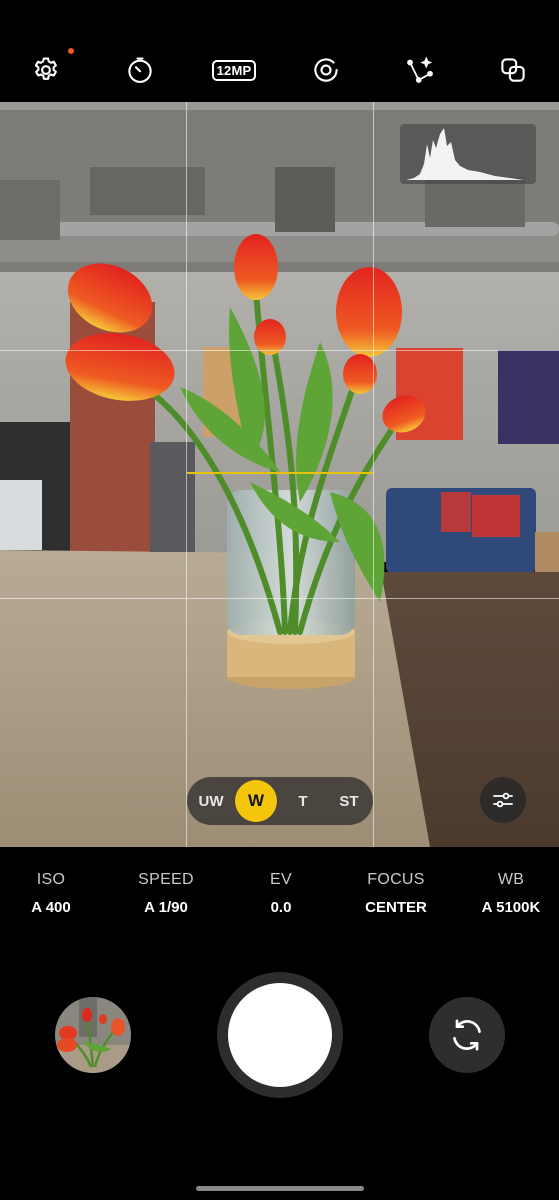 The height and width of the screenshot is (1200, 559). What do you see at coordinates (53, 893) in the screenshot?
I see `iso-control: ISO A 400` at bounding box center [53, 893].